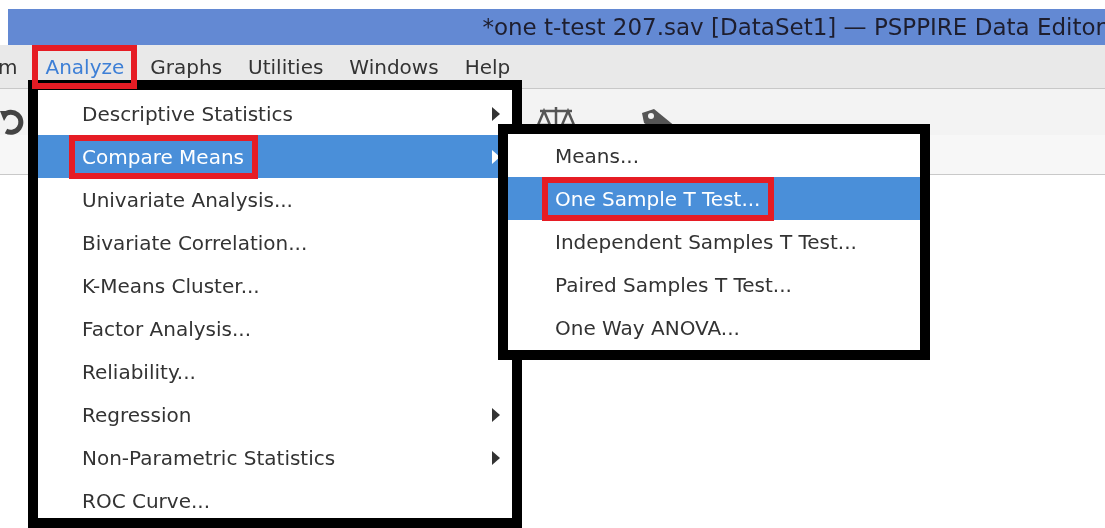 This screenshot has height=528, width=1105. I want to click on menu-item: Descriptive Statistics, so click(275, 113).